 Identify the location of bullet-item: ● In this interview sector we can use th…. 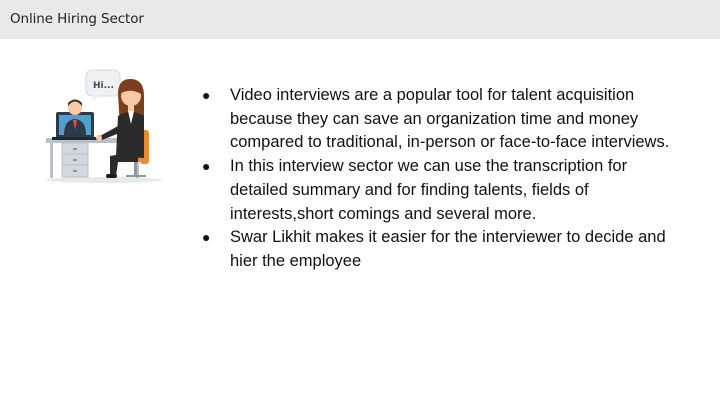
(435, 190).